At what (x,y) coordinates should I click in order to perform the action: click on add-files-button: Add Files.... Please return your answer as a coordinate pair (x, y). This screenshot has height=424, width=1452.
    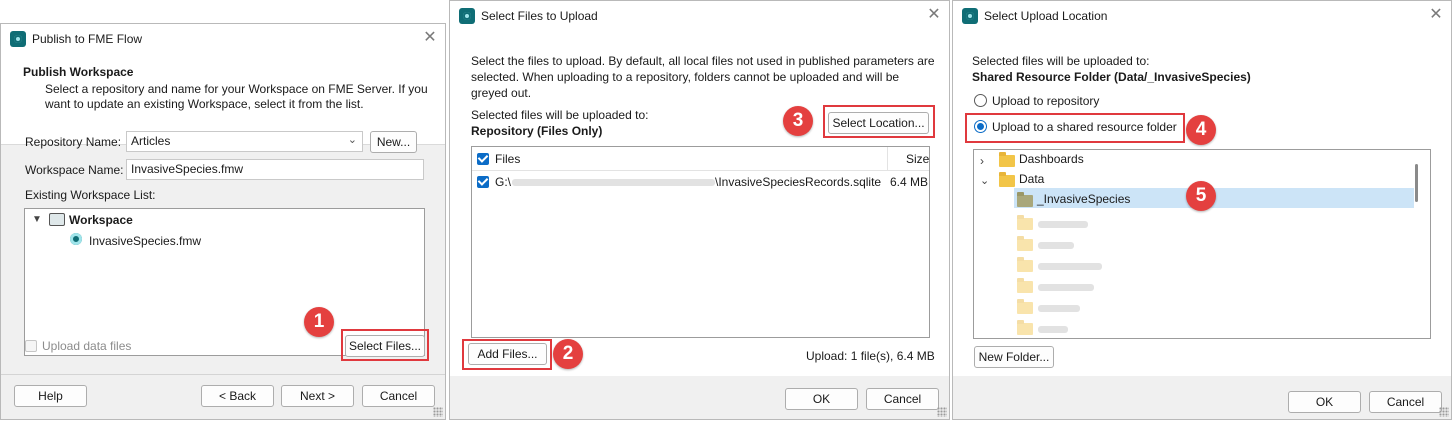
    Looking at the image, I should click on (507, 354).